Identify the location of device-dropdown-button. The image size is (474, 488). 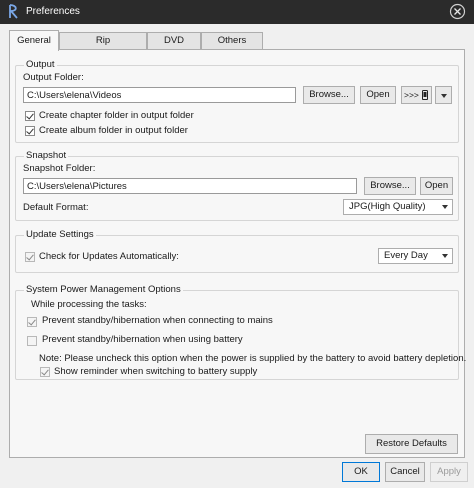
(443, 95).